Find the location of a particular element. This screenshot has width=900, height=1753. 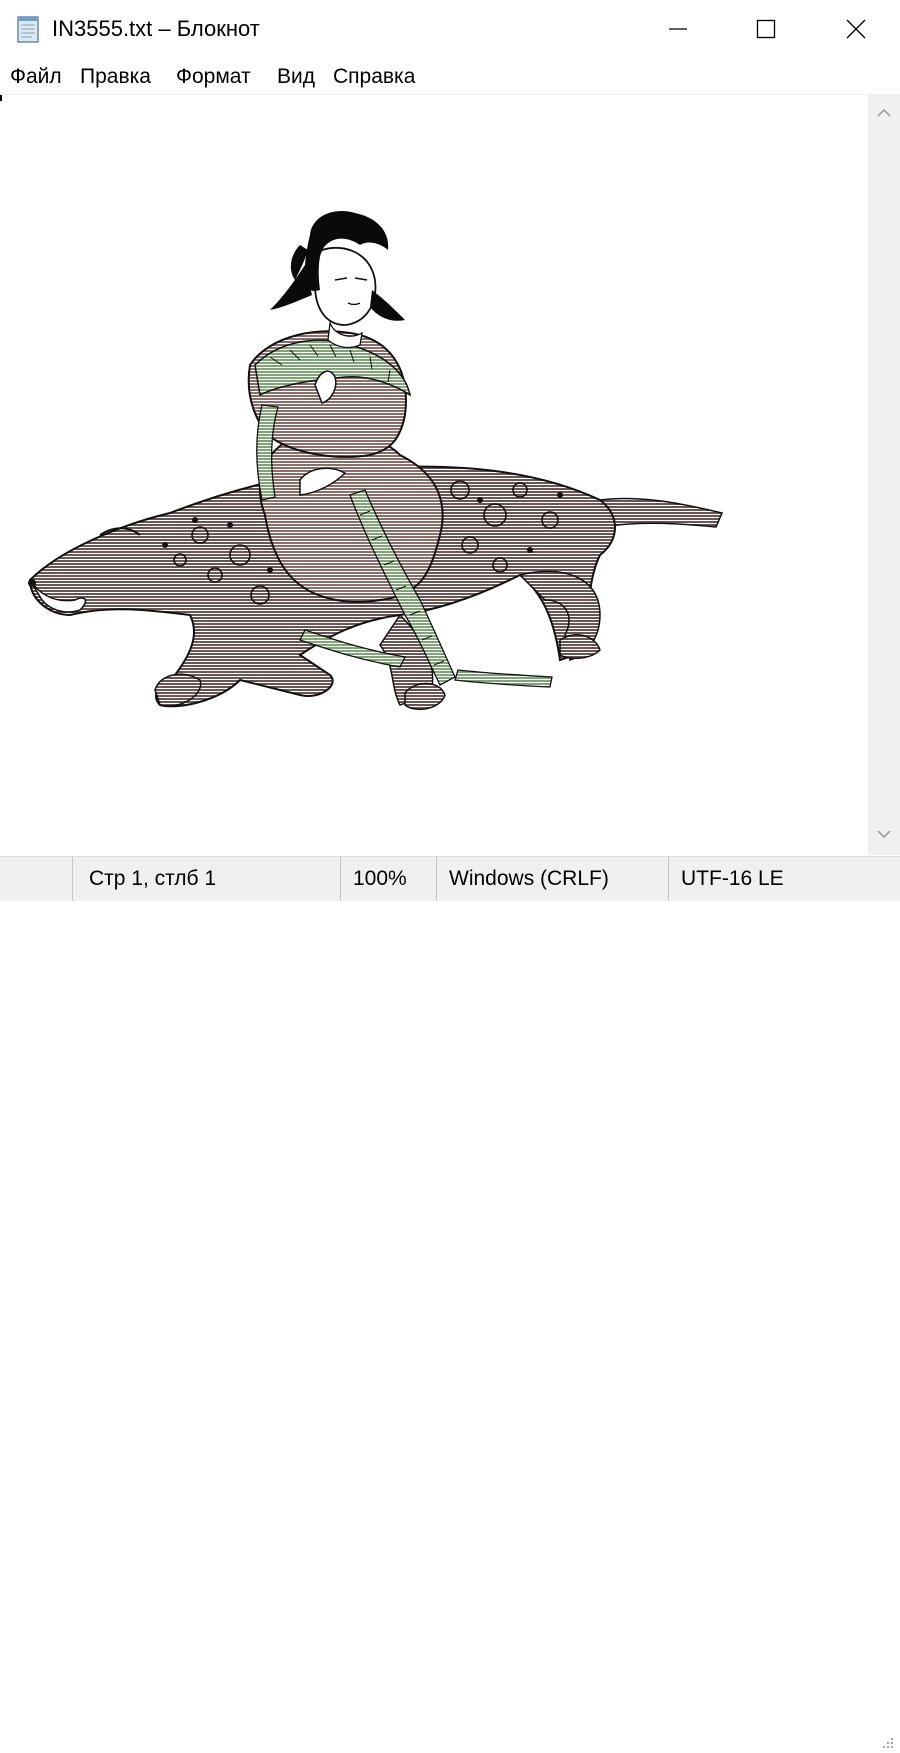

vertical-scrollbar is located at coordinates (884, 475).